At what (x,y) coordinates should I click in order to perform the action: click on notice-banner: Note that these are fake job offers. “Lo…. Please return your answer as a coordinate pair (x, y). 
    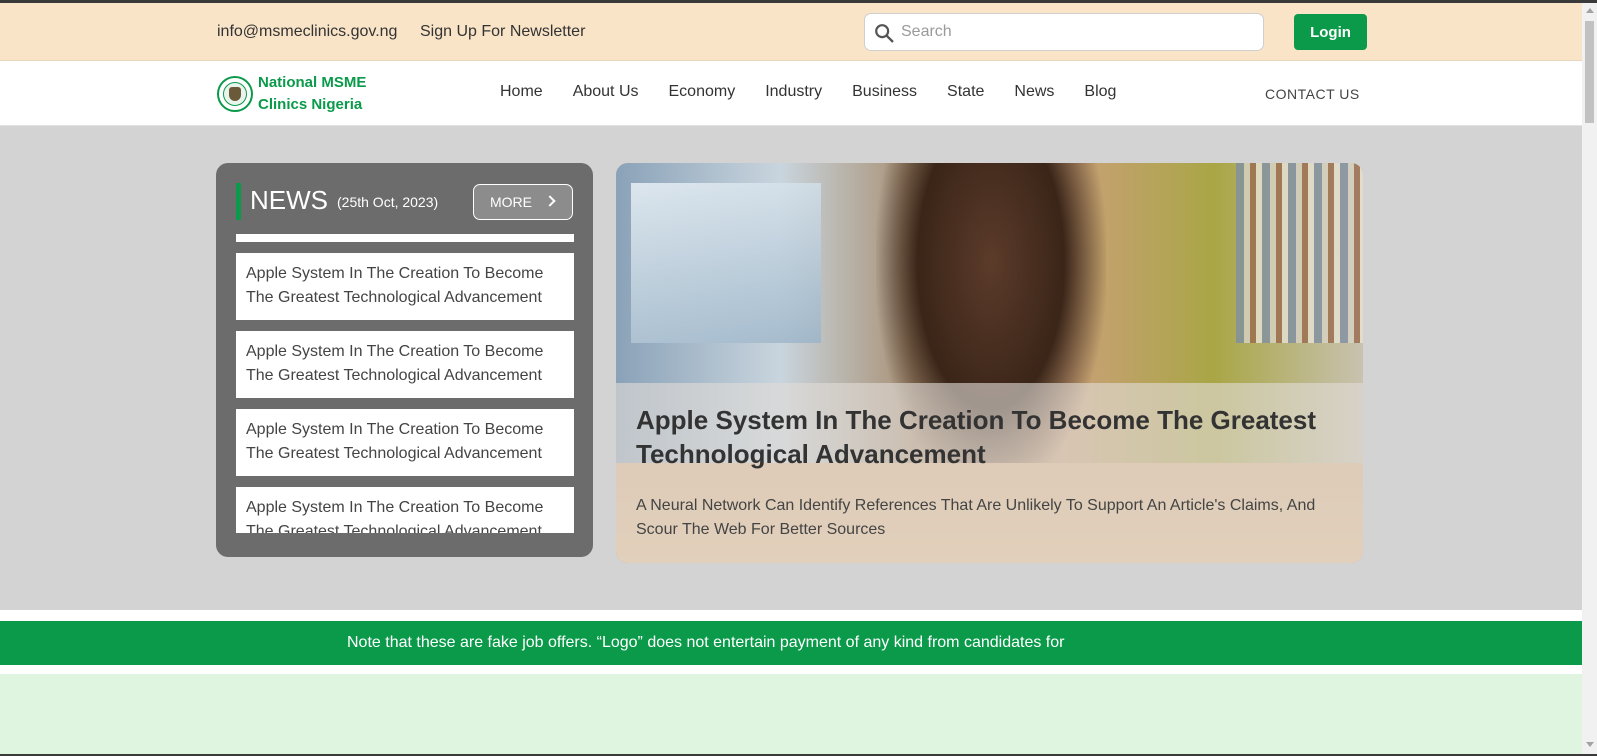
    Looking at the image, I should click on (791, 643).